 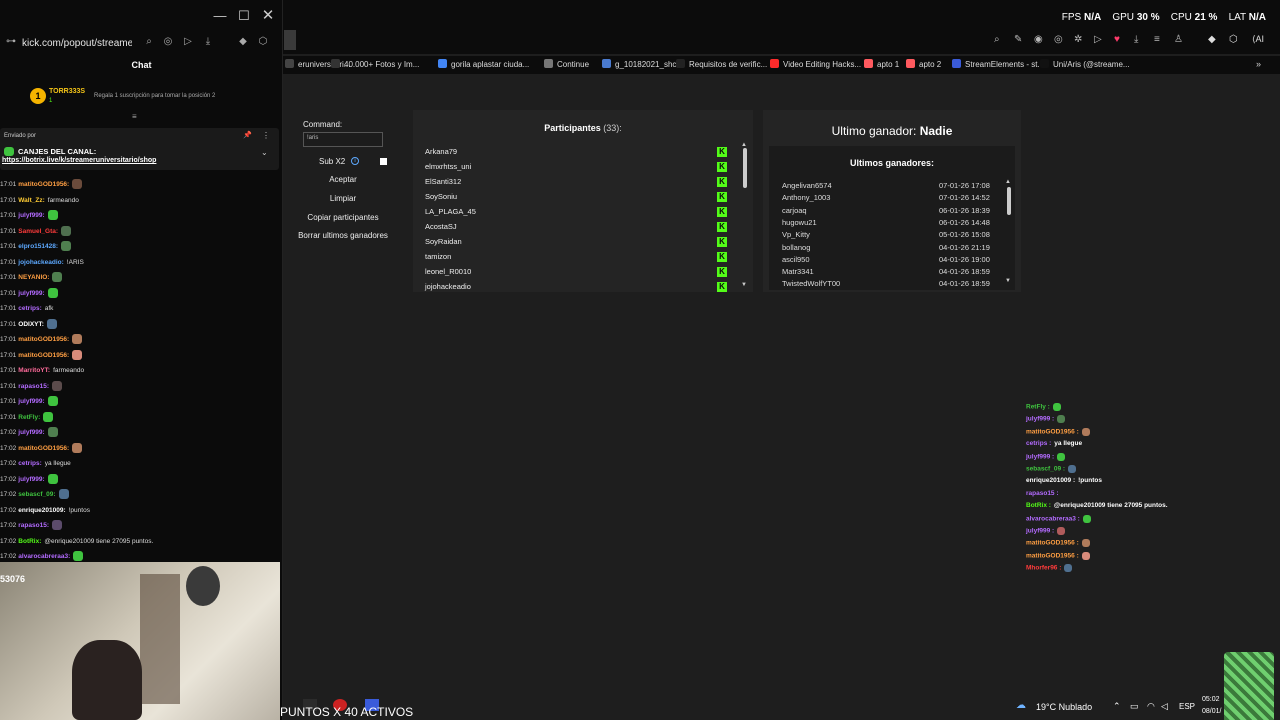 I want to click on message-username: RetFly:, so click(x=29, y=417).